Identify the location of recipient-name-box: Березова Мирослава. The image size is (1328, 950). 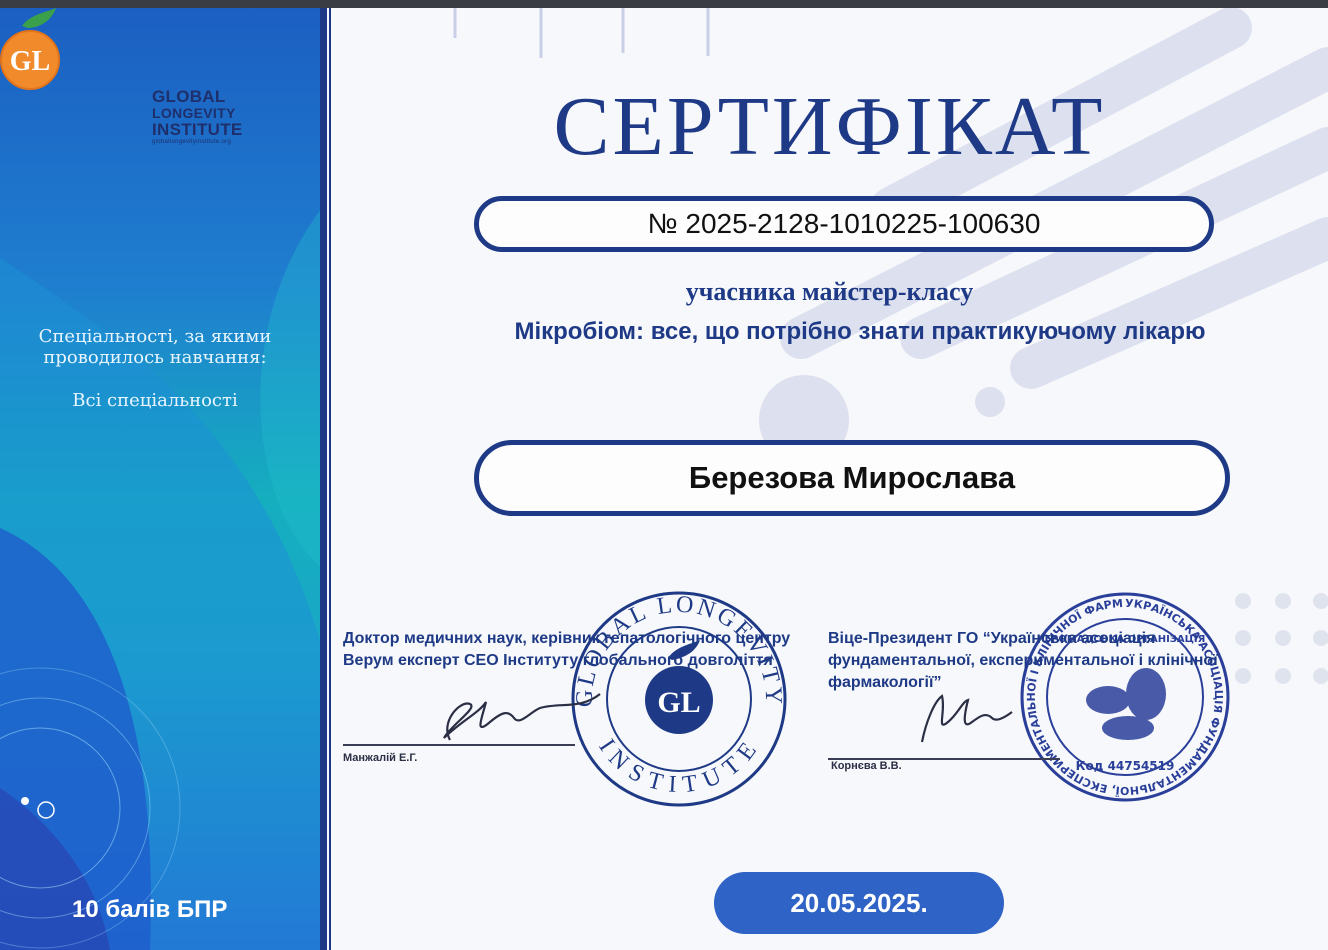
(852, 478).